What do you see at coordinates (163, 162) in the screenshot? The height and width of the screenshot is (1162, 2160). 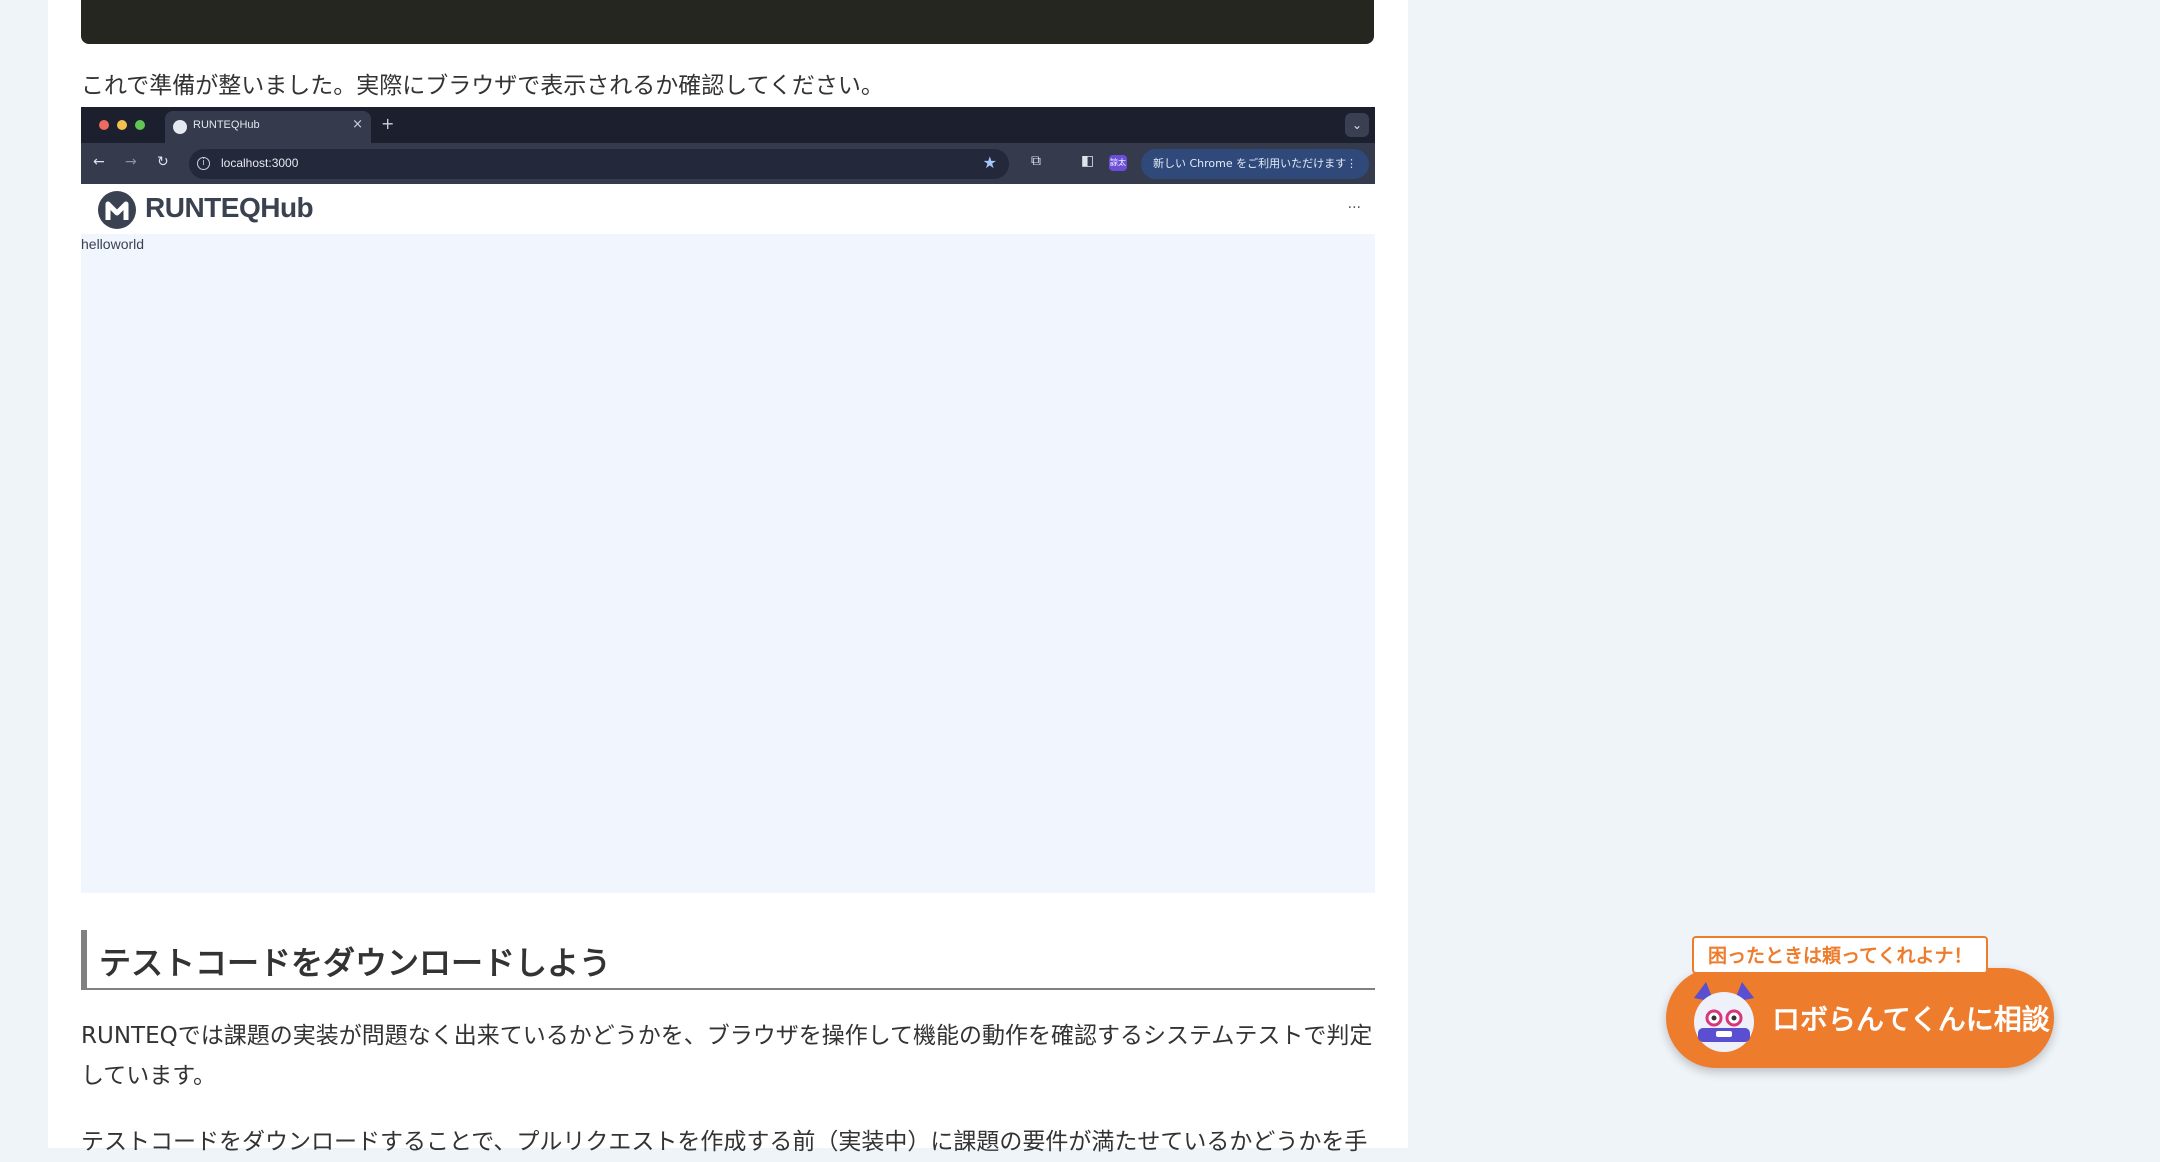 I see `reload-icon: ↻` at bounding box center [163, 162].